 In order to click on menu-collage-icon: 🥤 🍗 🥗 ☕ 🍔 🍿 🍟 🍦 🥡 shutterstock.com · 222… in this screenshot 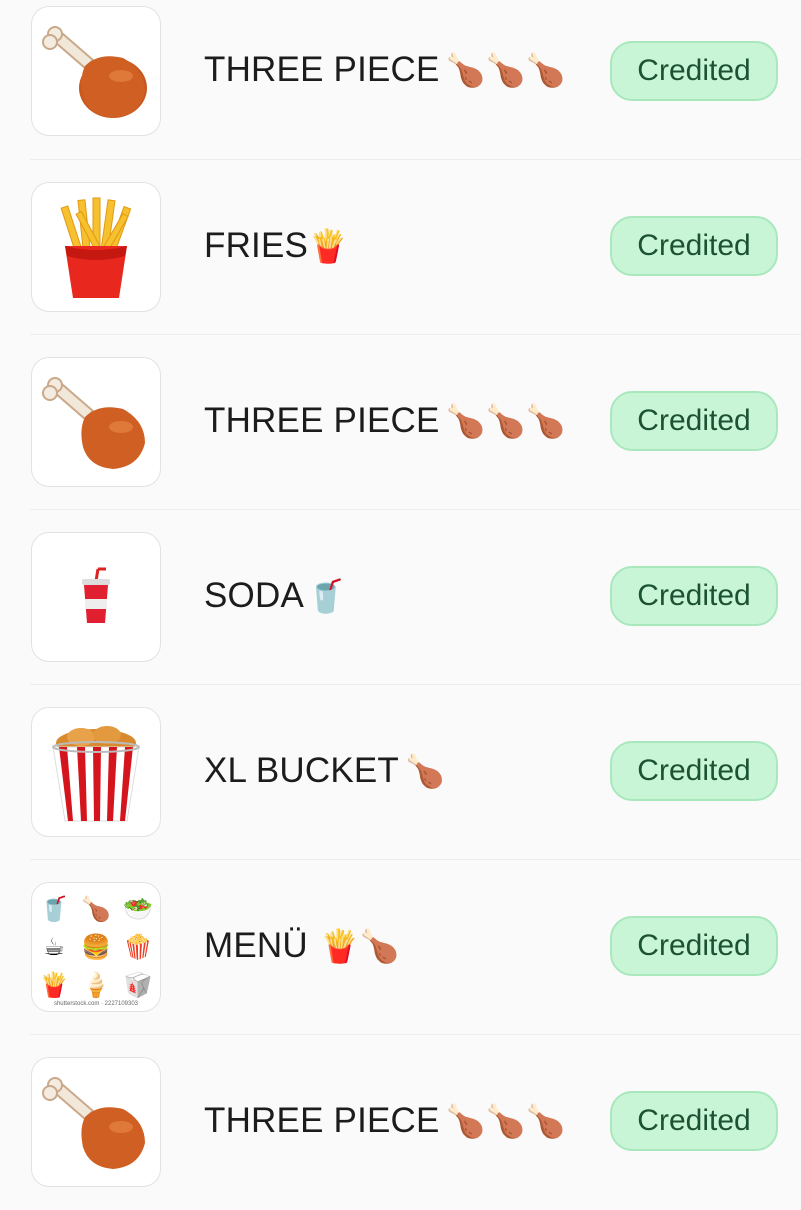, I will do `click(96, 947)`.